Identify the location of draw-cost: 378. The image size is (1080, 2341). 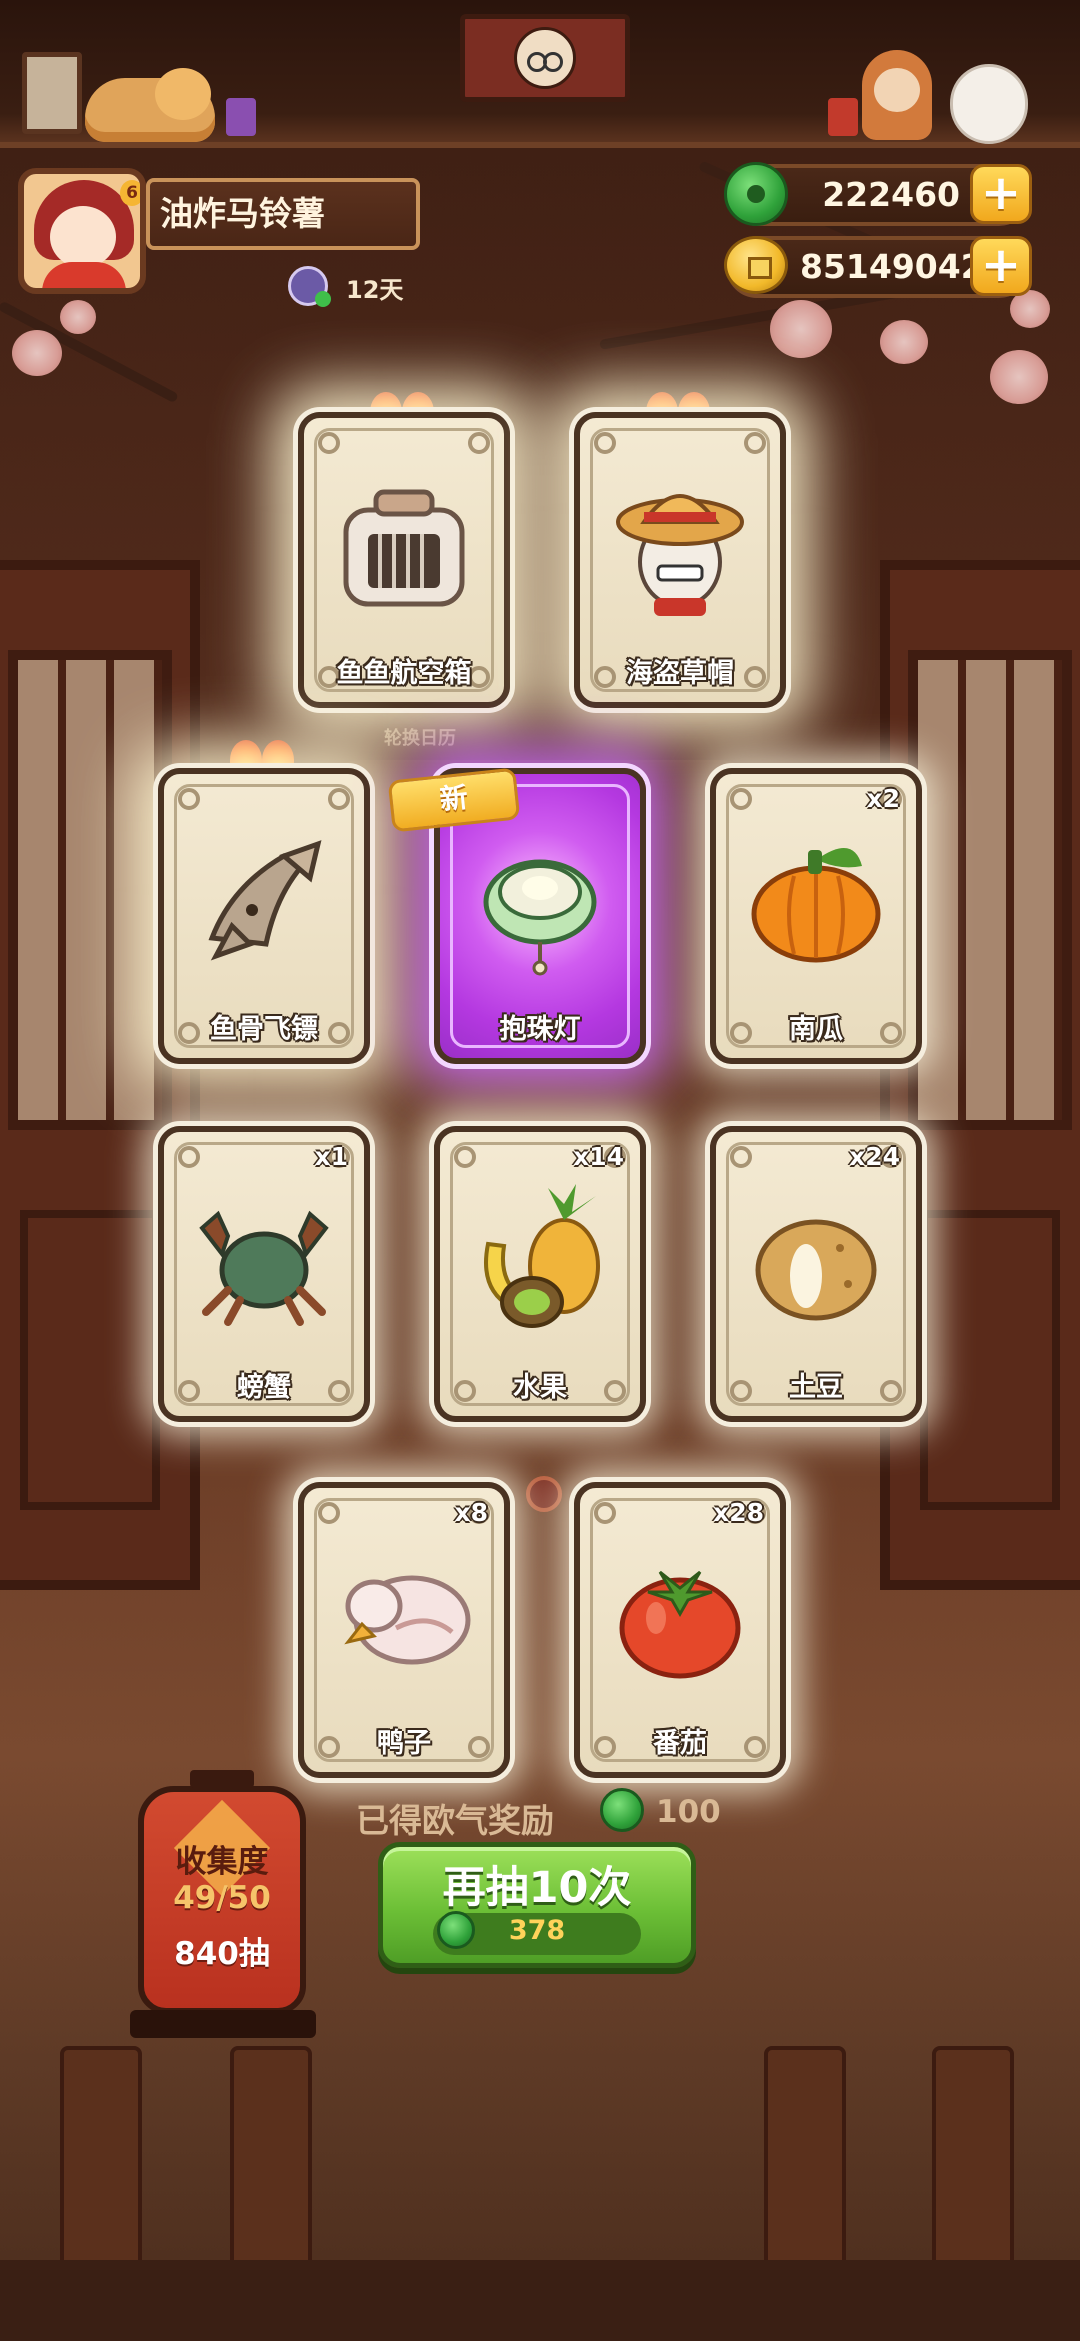
(537, 1930).